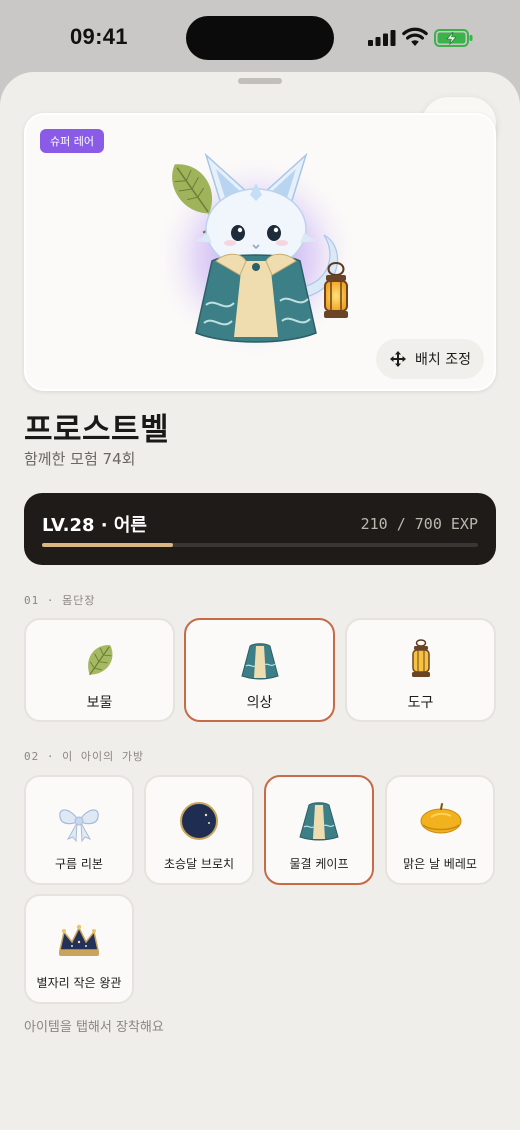 The width and height of the screenshot is (520, 1130). Describe the element at coordinates (443, 360) in the screenshot. I see `layout-adjust-label: 배치 조정` at that location.